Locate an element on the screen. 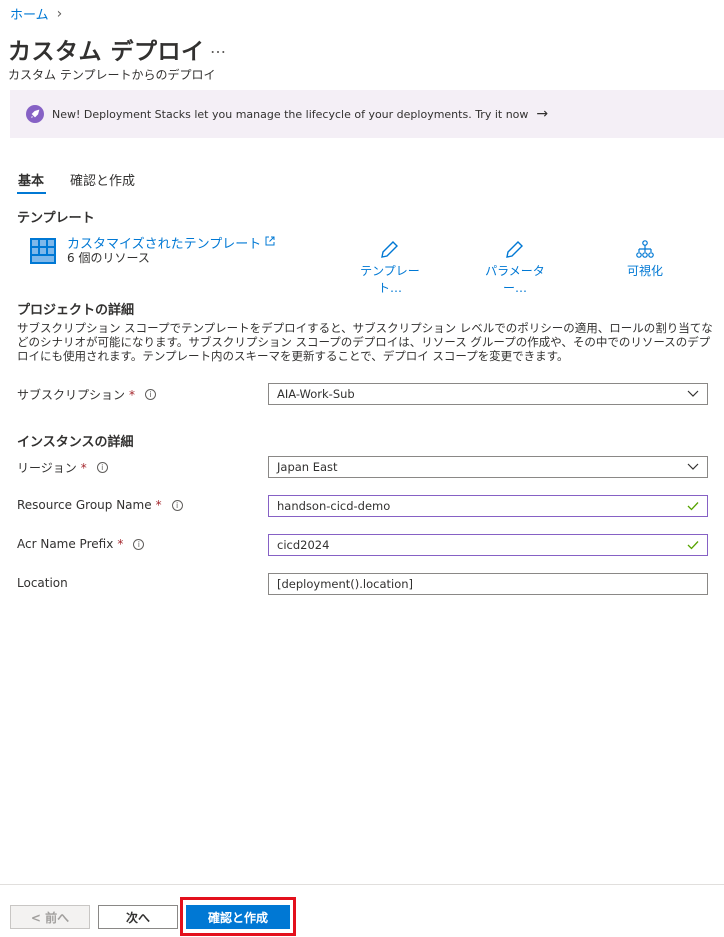 This screenshot has height=937, width=724. instance-details-heading: インスタンスの詳細 is located at coordinates (75, 442).